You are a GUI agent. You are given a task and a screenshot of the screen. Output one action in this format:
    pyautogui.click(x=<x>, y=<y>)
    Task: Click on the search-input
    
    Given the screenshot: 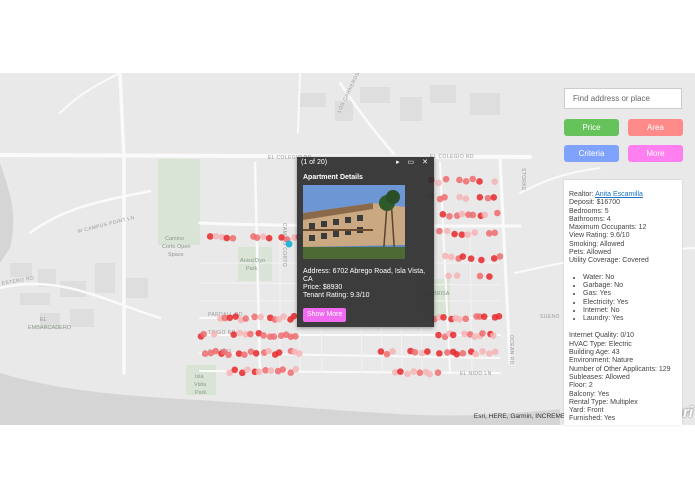 What is the action you would take?
    pyautogui.click(x=623, y=98)
    